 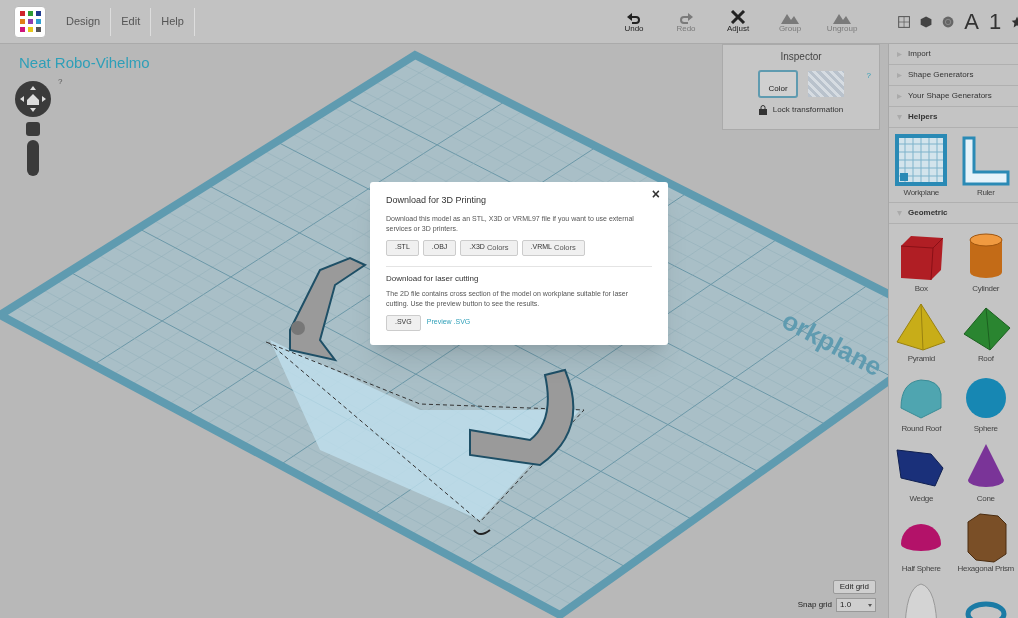 I want to click on dialog-title: Download for 3D Printing, so click(x=437, y=200).